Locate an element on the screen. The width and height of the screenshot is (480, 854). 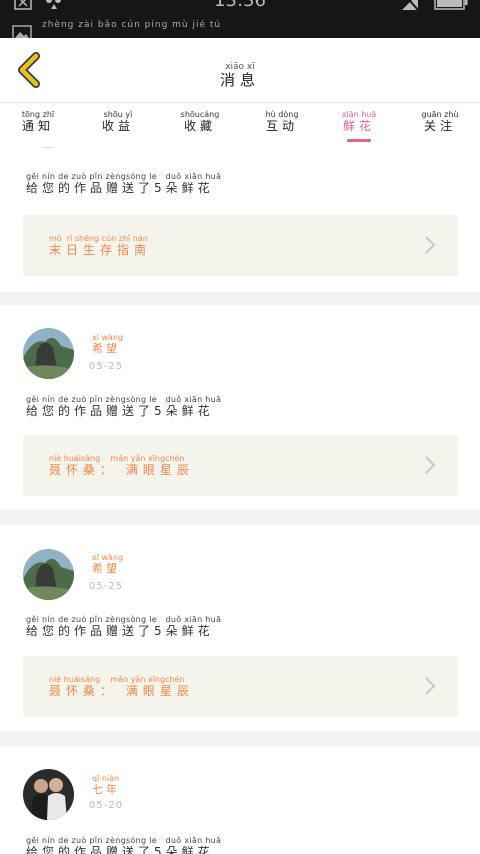
status-bar: 13:36 zhèng zài bǎo cún píng mù jié tú is located at coordinates (240, 19).